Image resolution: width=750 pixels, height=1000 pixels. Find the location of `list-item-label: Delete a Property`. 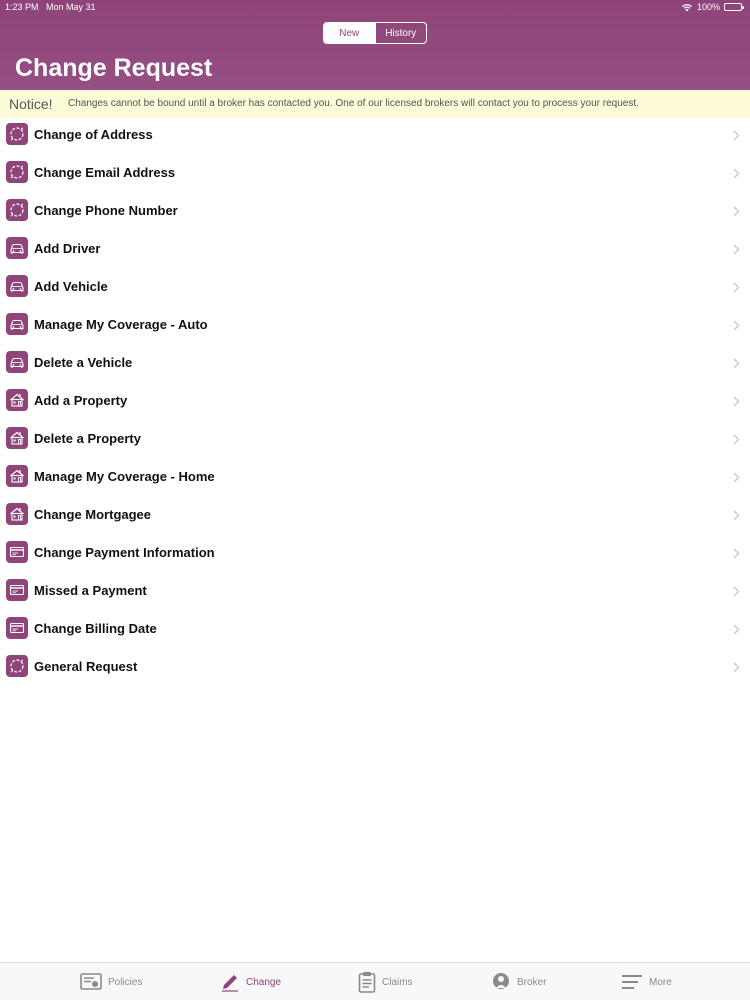

list-item-label: Delete a Property is located at coordinates (87, 438).